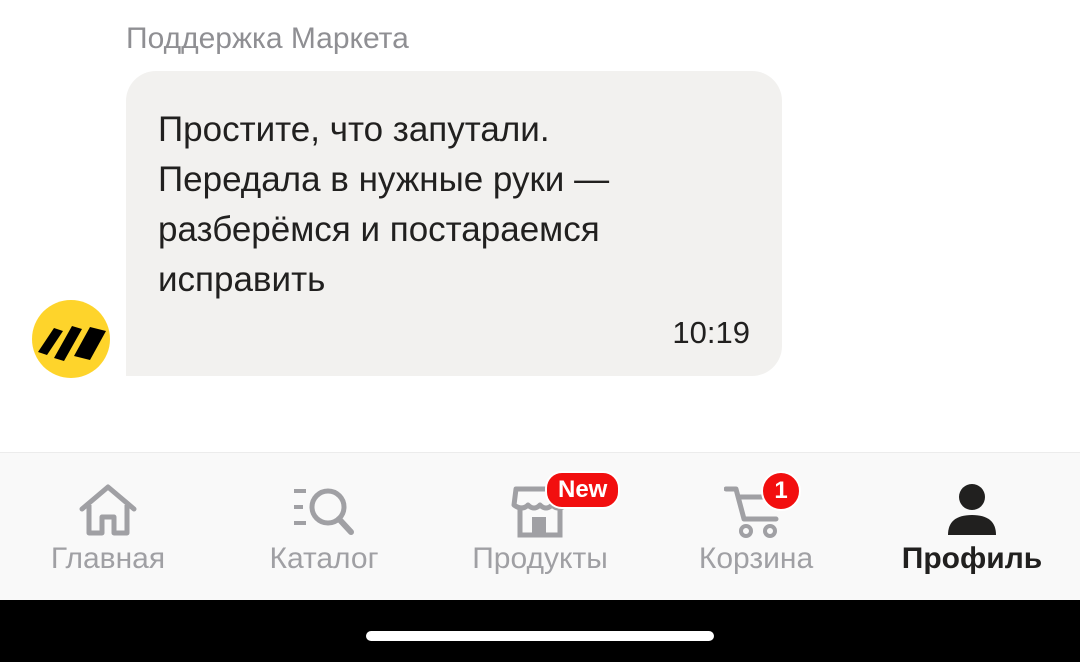  What do you see at coordinates (711, 332) in the screenshot?
I see `message-time: 10:19` at bounding box center [711, 332].